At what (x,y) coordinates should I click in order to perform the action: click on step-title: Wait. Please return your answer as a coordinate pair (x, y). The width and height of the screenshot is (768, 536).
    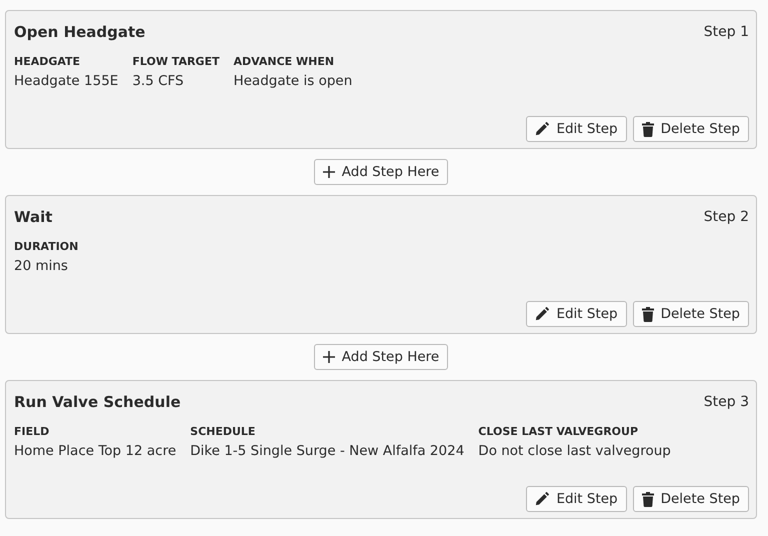
    Looking at the image, I should click on (33, 217).